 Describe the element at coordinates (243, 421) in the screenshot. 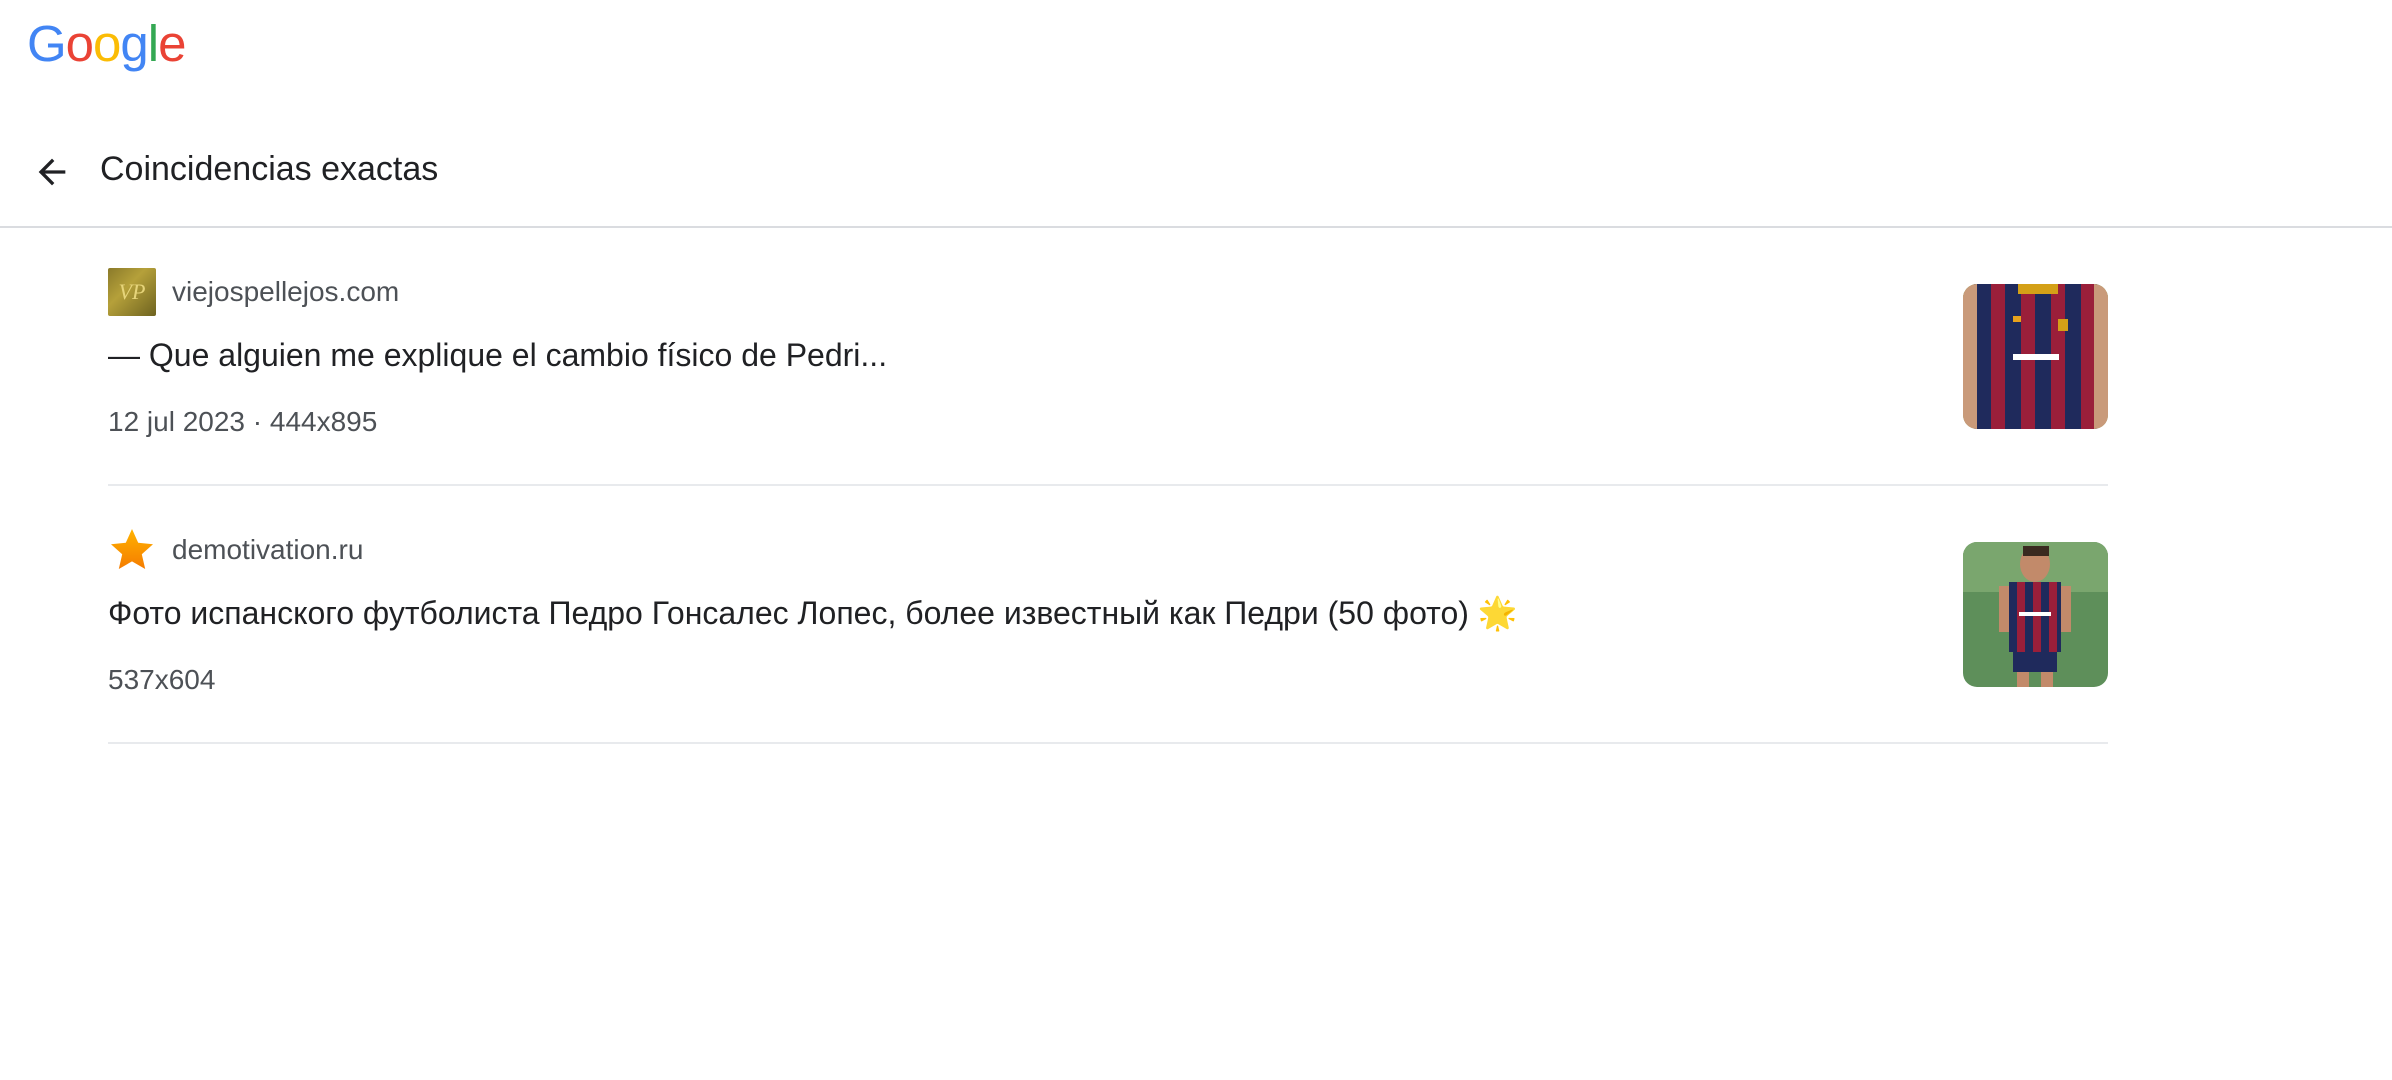

I see `result-meta: 12 jul 2023 · 444x895` at that location.